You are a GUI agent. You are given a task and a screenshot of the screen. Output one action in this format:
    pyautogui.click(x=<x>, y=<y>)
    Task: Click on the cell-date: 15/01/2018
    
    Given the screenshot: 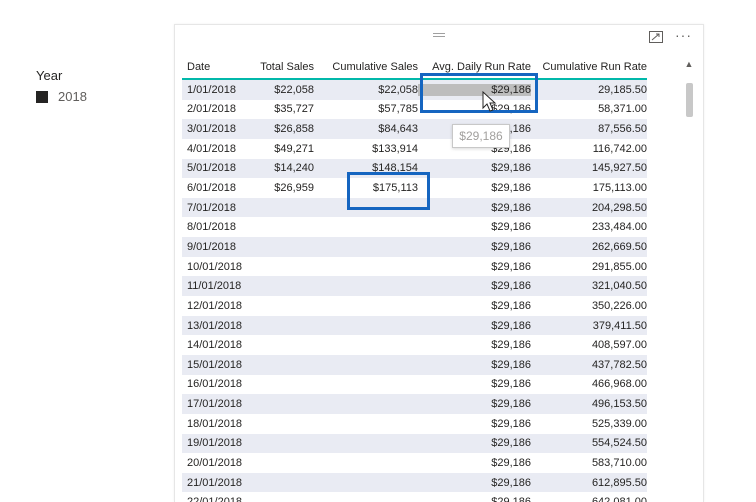 What is the action you would take?
    pyautogui.click(x=218, y=365)
    